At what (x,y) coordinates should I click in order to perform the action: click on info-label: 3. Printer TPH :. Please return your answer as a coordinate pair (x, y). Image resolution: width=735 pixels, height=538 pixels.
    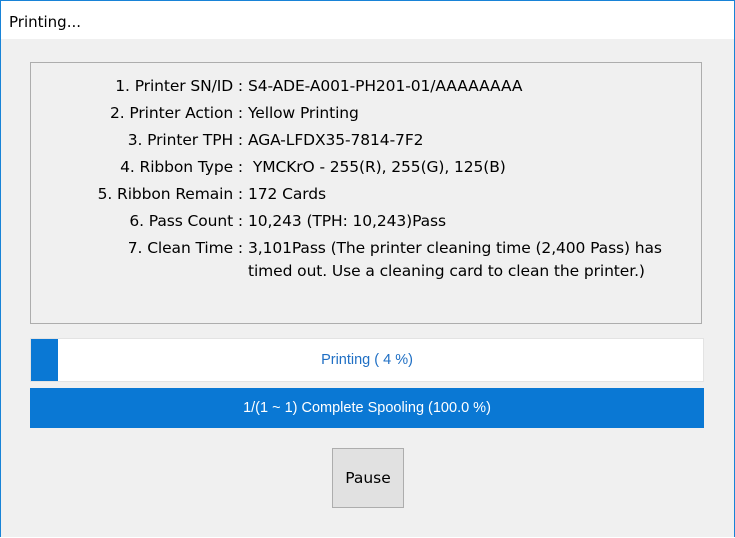
    Looking at the image, I should click on (185, 140).